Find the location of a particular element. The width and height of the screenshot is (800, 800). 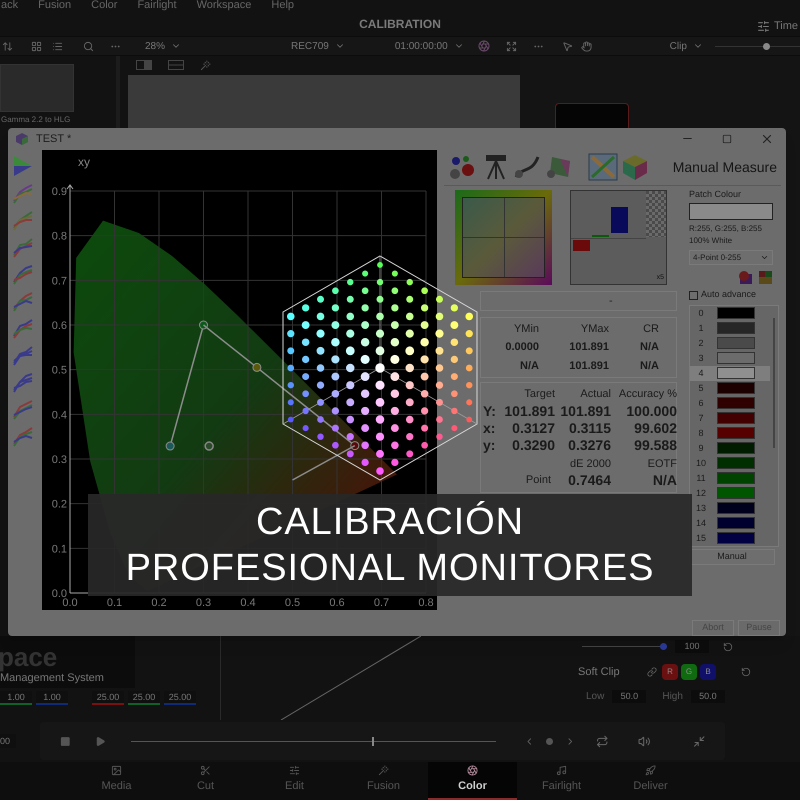

rgb-values: R:255, G:255, B:255 is located at coordinates (726, 229).